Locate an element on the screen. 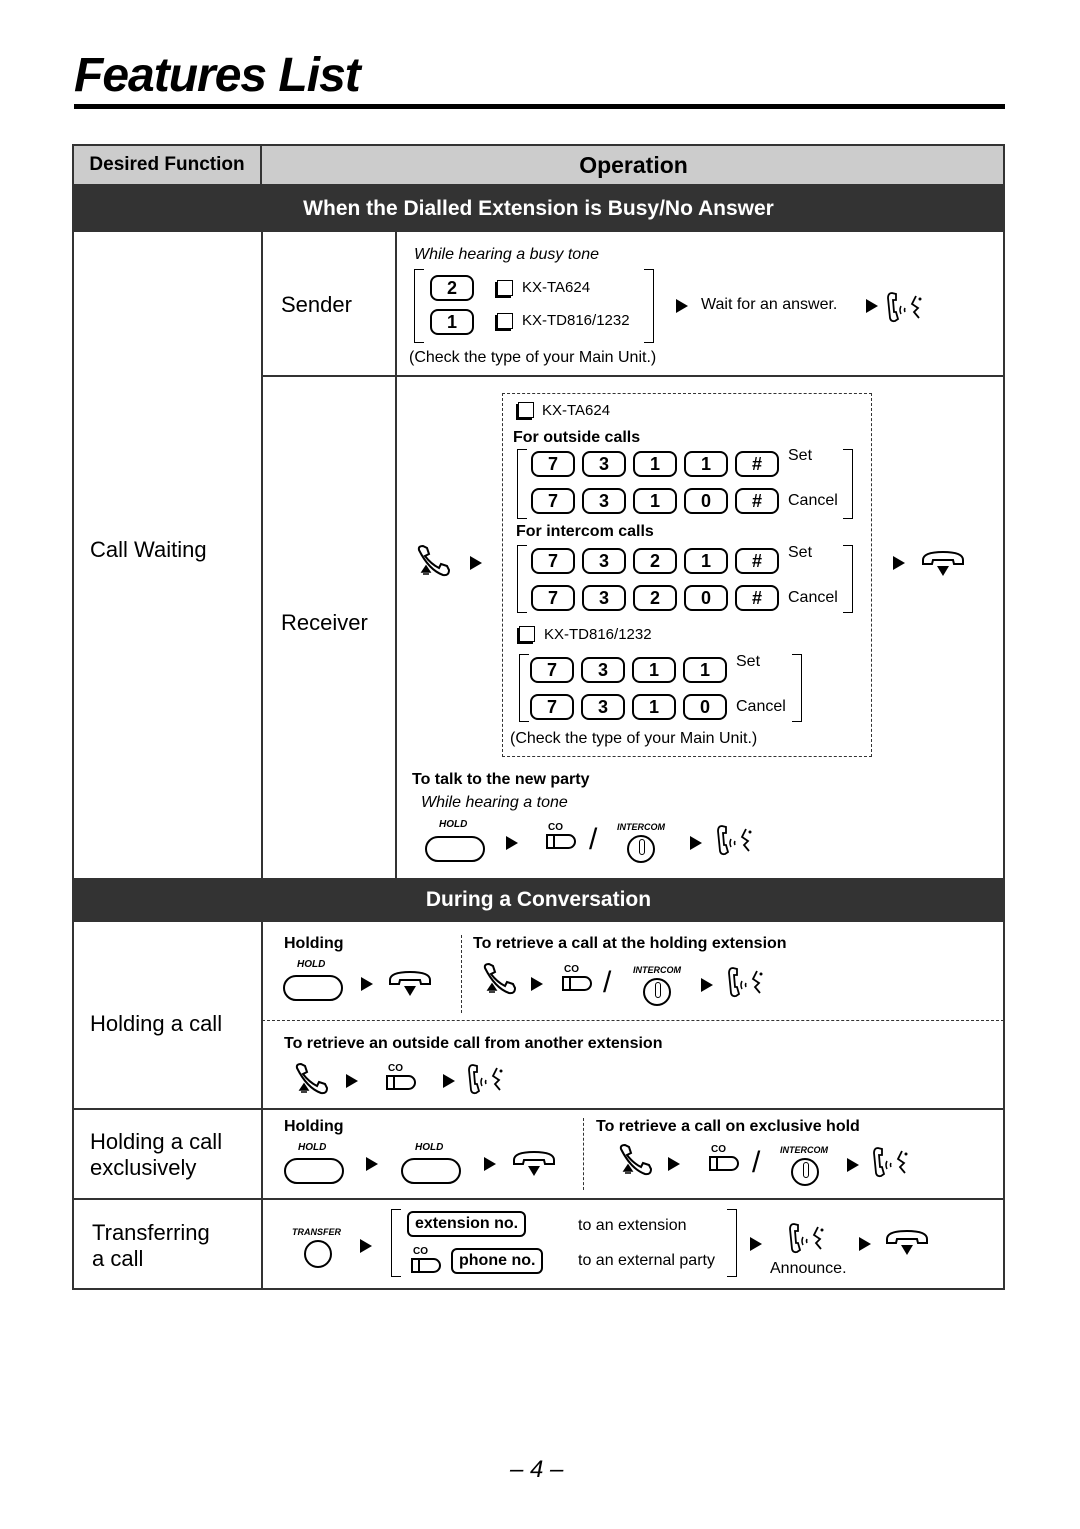  function-holding-call: Holding a call is located at coordinates (156, 1023).